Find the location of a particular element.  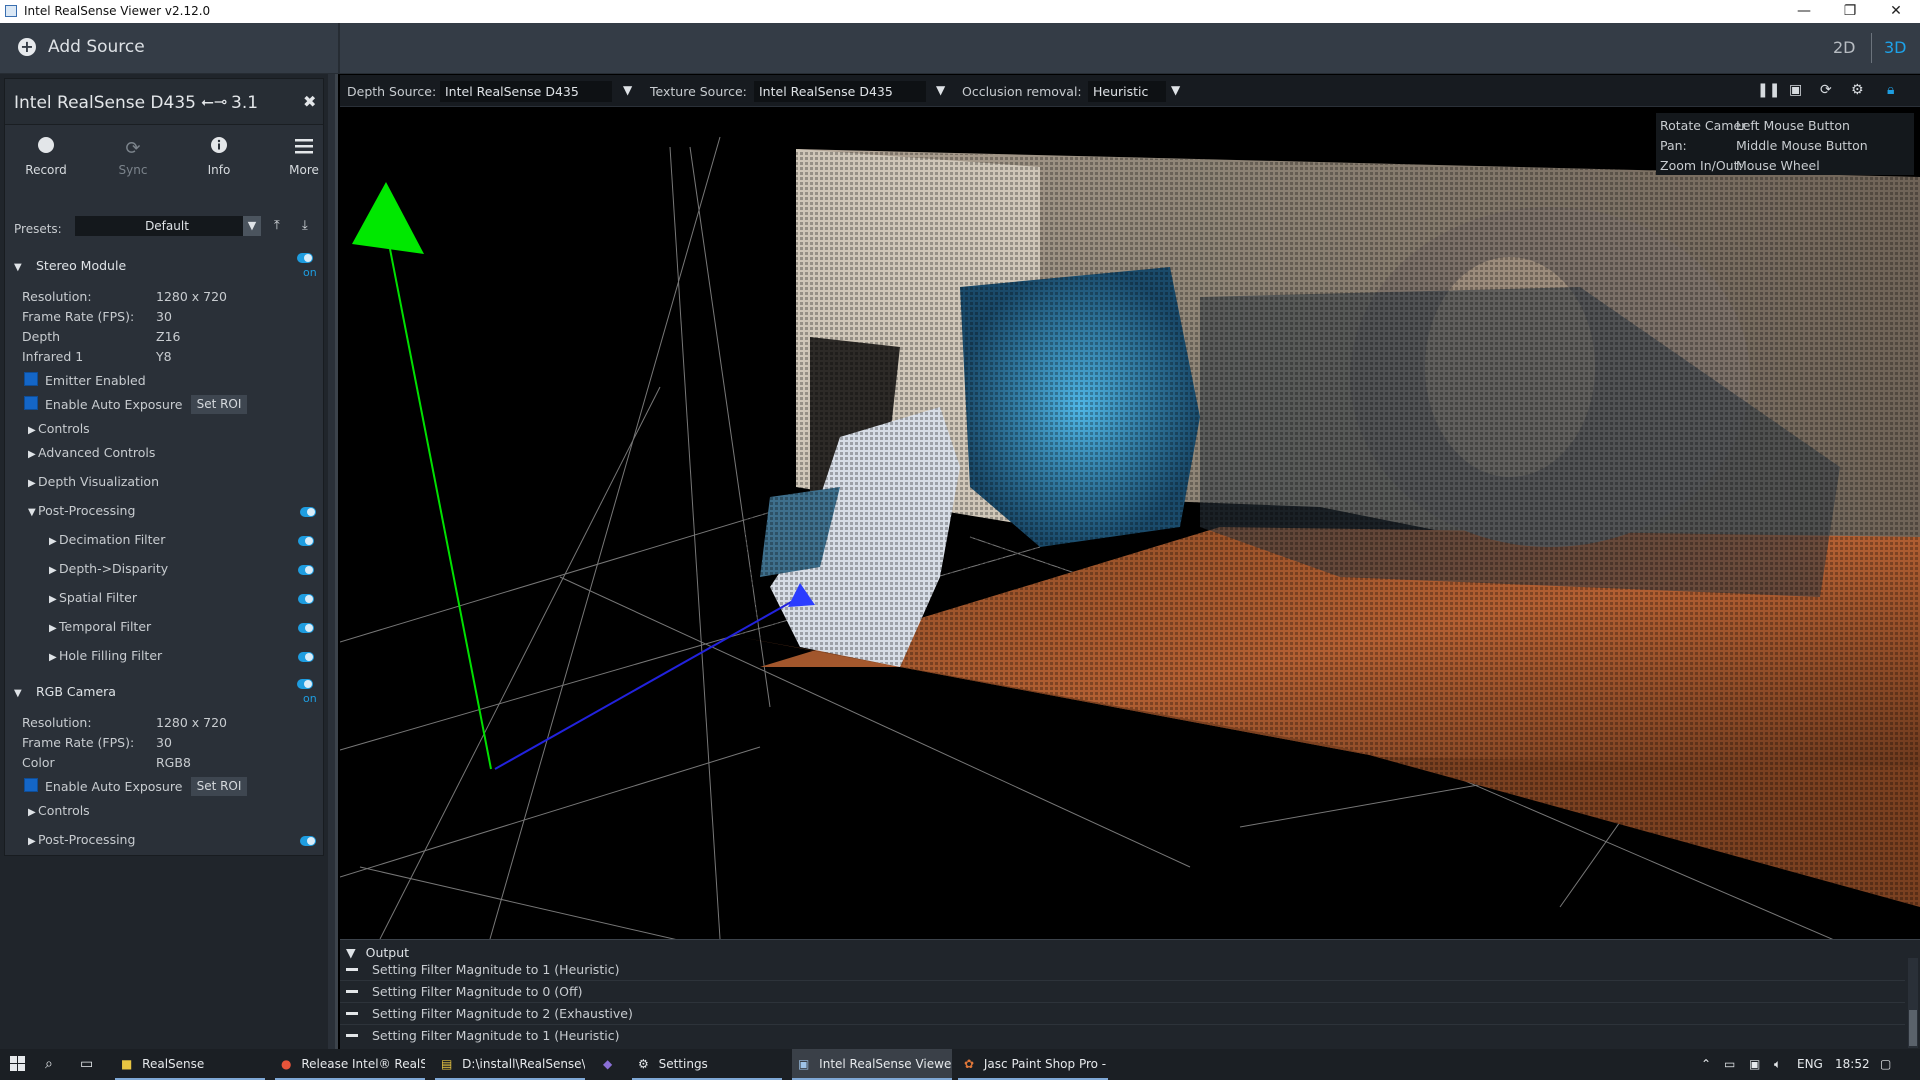

add-source-button: + Add Source is located at coordinates (81, 47).